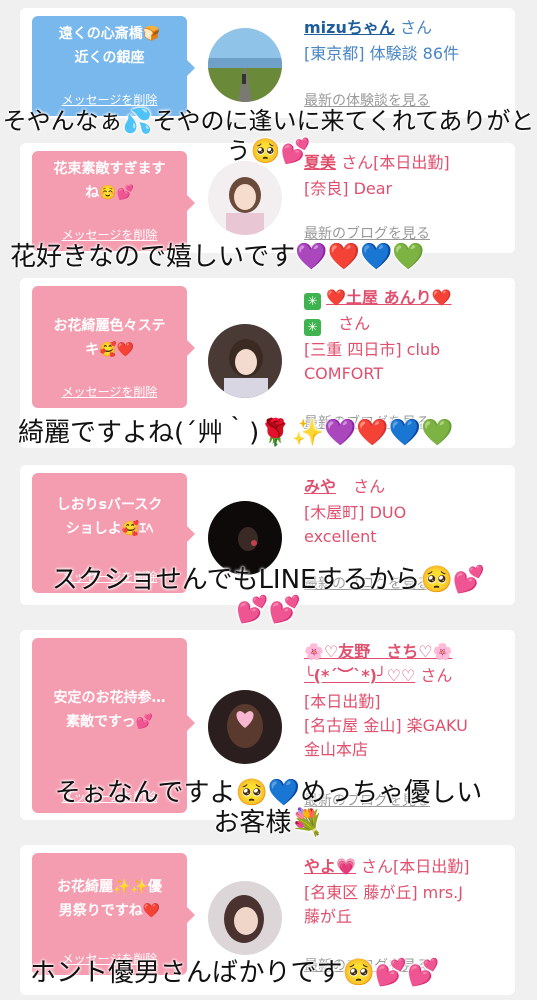 This screenshot has height=1000, width=537. What do you see at coordinates (415, 866) in the screenshot?
I see `honorific: さん[本日出勤]` at bounding box center [415, 866].